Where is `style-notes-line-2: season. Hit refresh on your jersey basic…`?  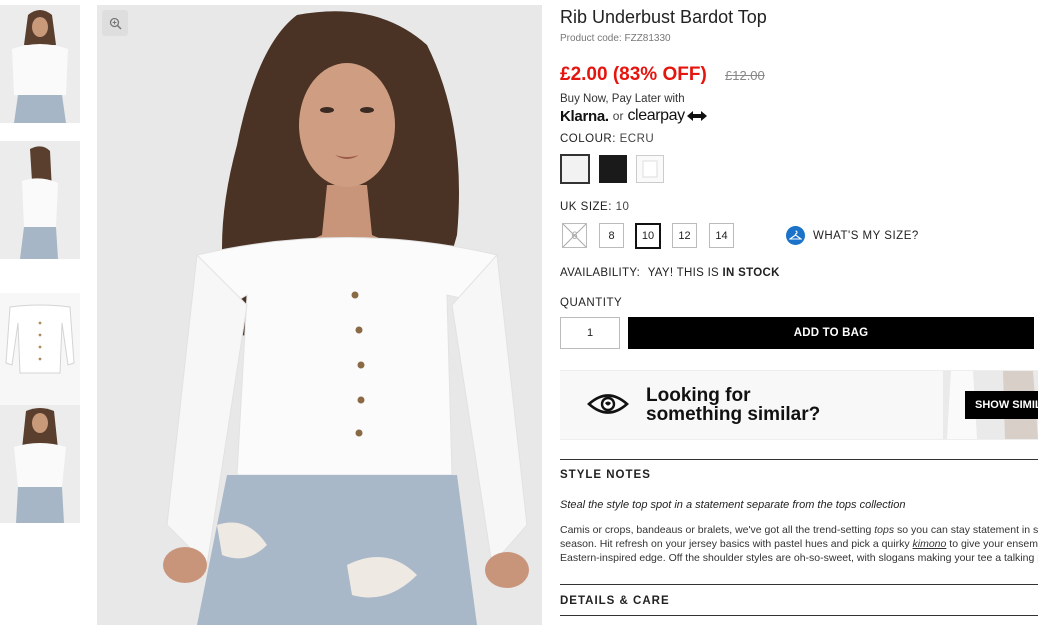
style-notes-line-2: season. Hit refresh on your jersey basic… is located at coordinates (799, 544).